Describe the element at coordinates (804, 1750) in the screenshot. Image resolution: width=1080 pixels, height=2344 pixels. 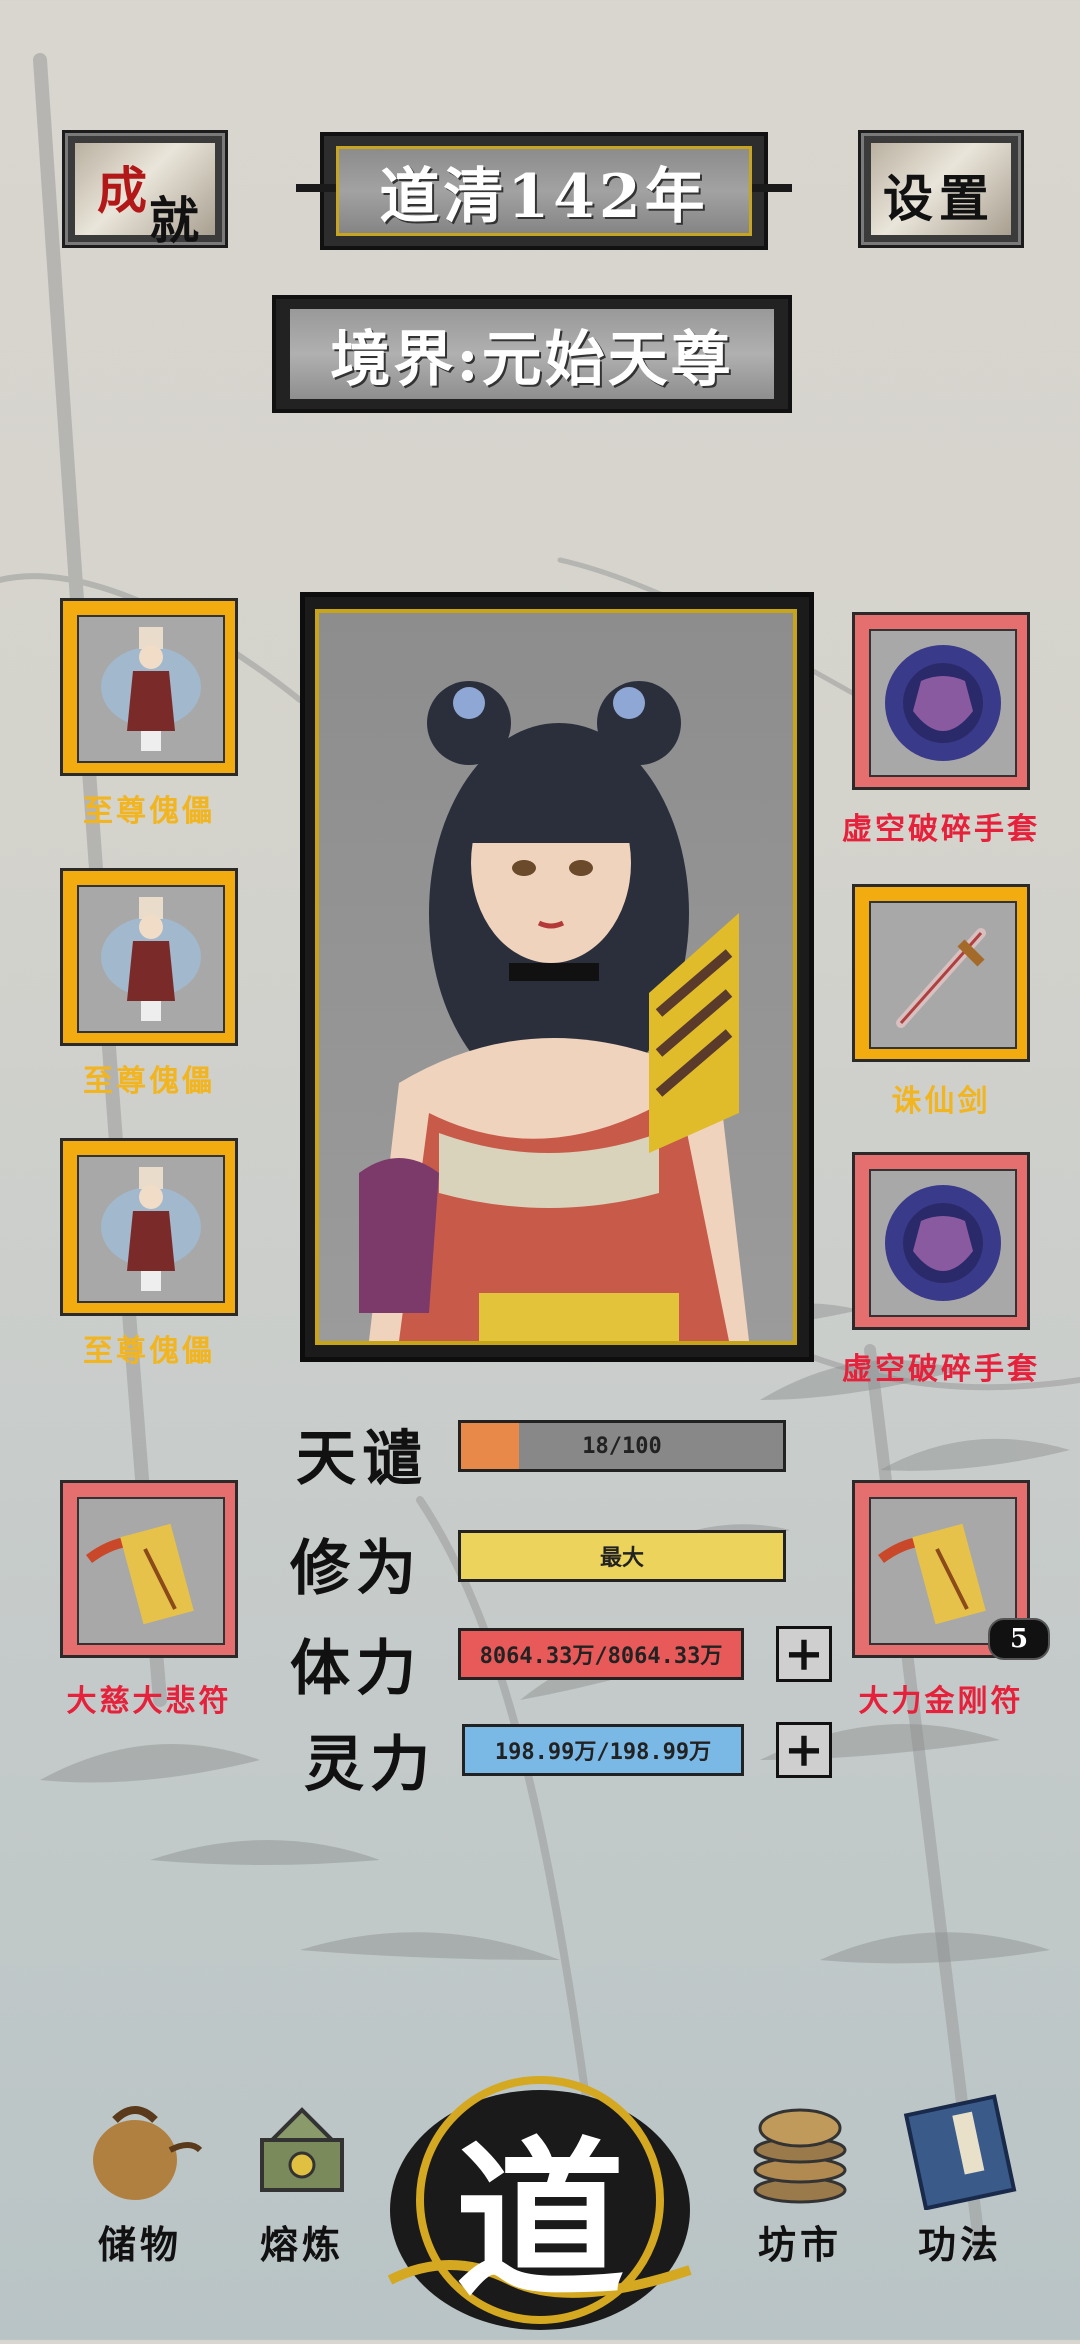
I see `lingli-plus-button: +` at that location.